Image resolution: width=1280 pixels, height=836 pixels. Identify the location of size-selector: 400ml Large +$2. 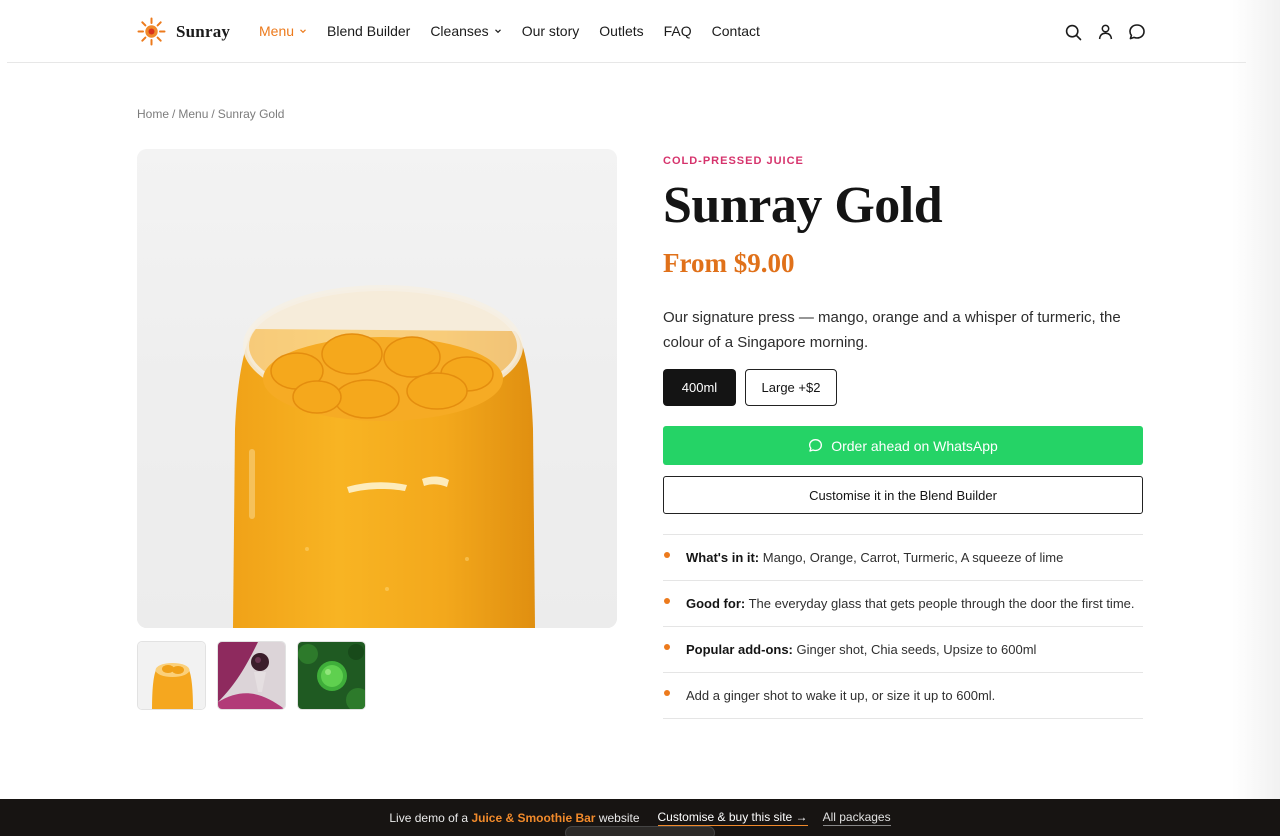
(750, 387).